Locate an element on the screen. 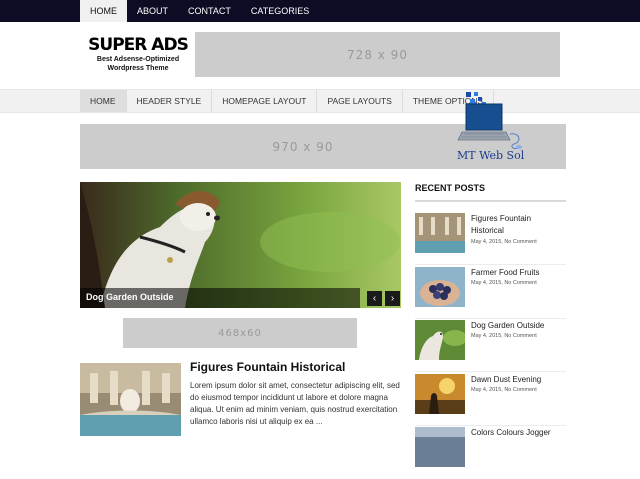  chevron-left-icon: ‹ is located at coordinates (374, 298).